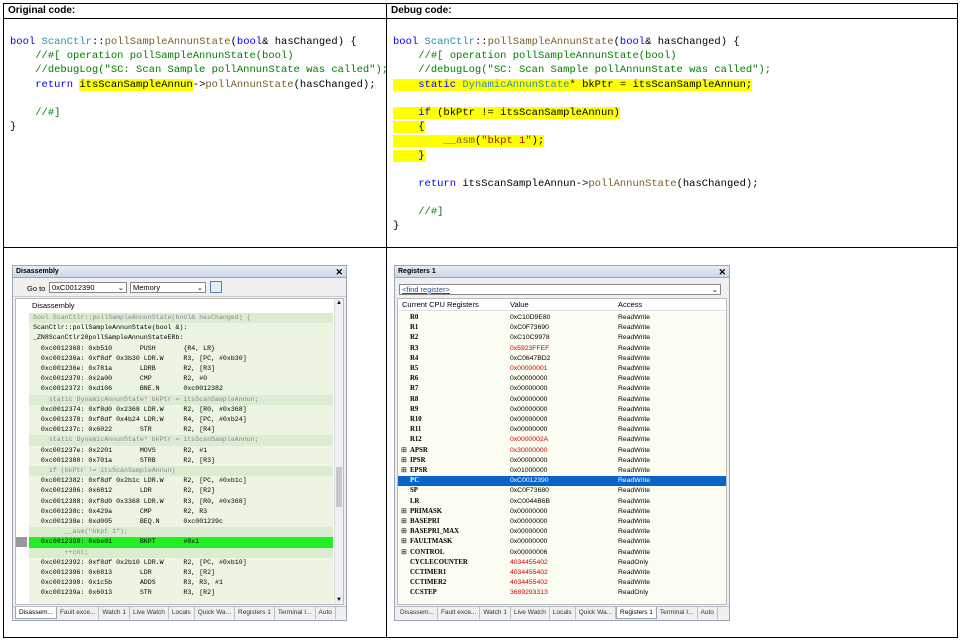 Image resolution: width=961 pixels, height=641 pixels. Describe the element at coordinates (562, 318) in the screenshot. I see `register-row-r0: R0 0xC10D9E80 ReadWrite` at that location.